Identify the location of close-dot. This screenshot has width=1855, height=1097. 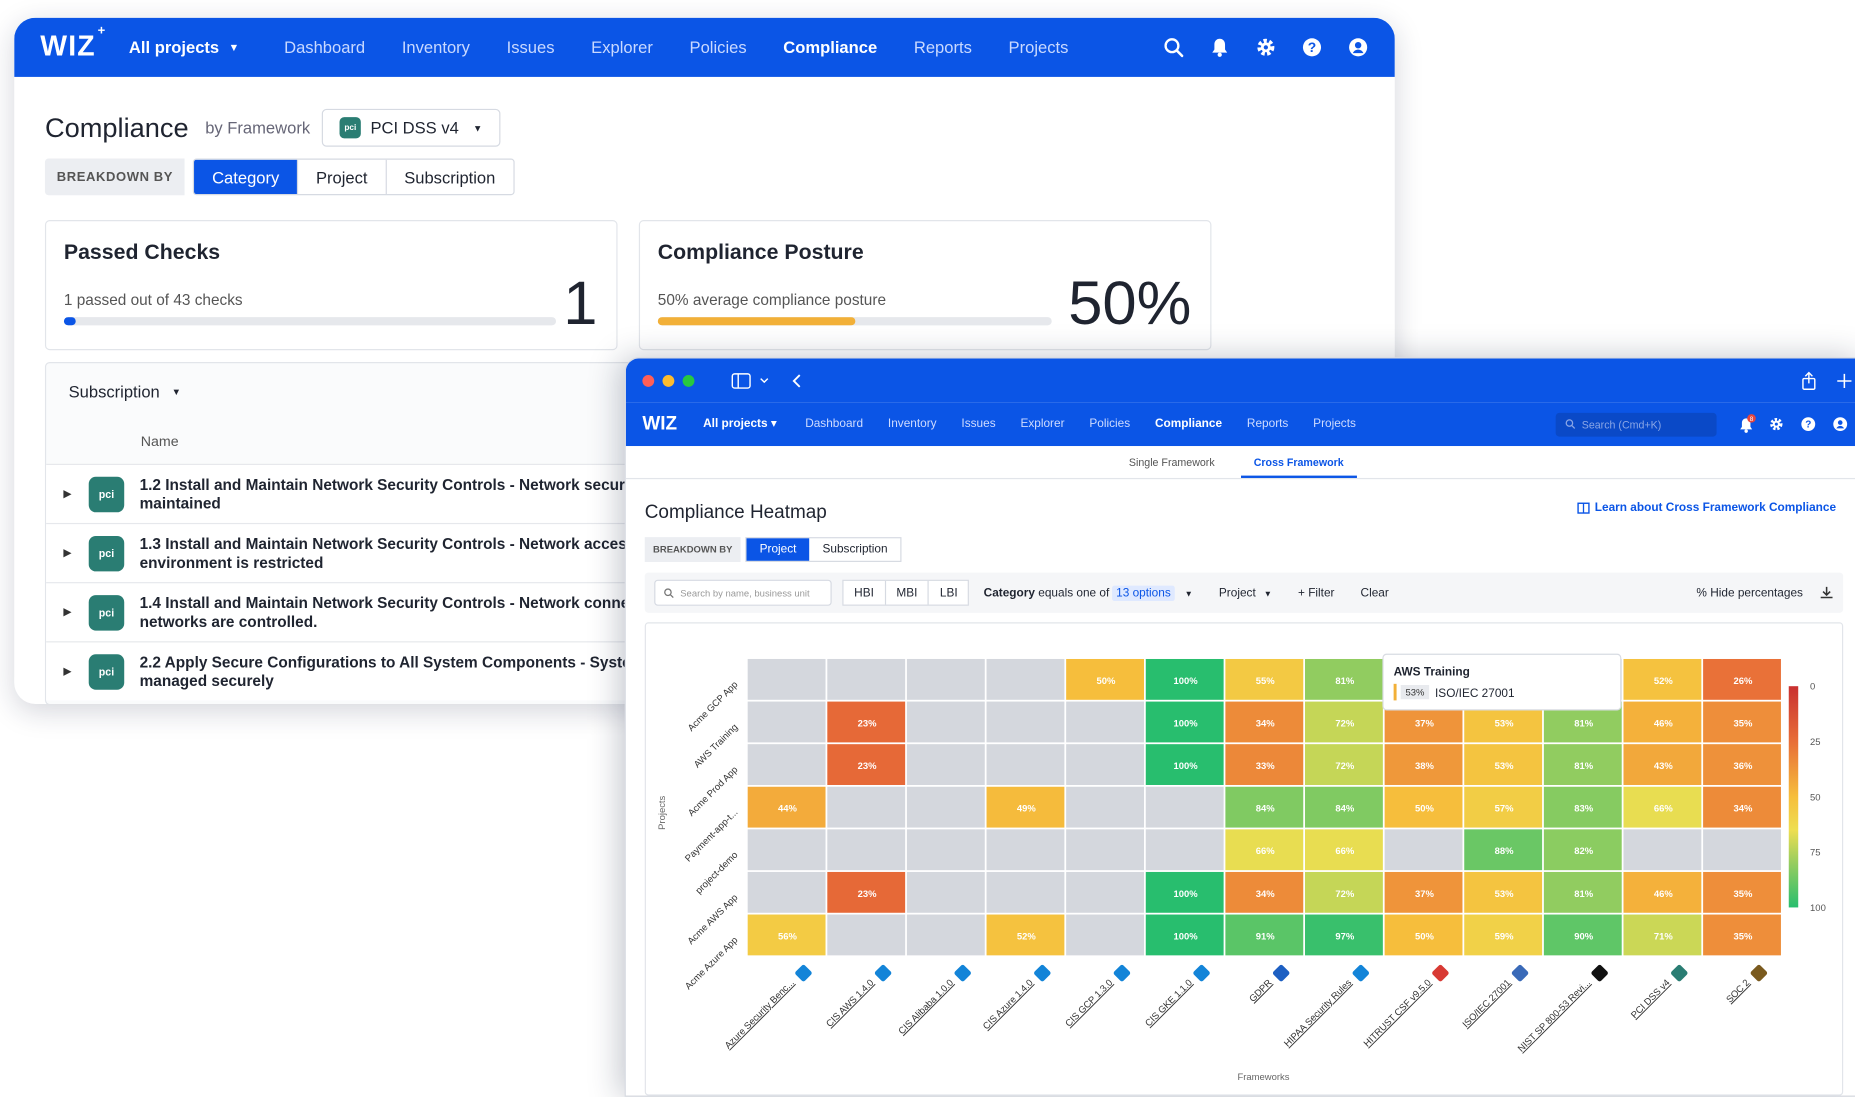
(648, 380).